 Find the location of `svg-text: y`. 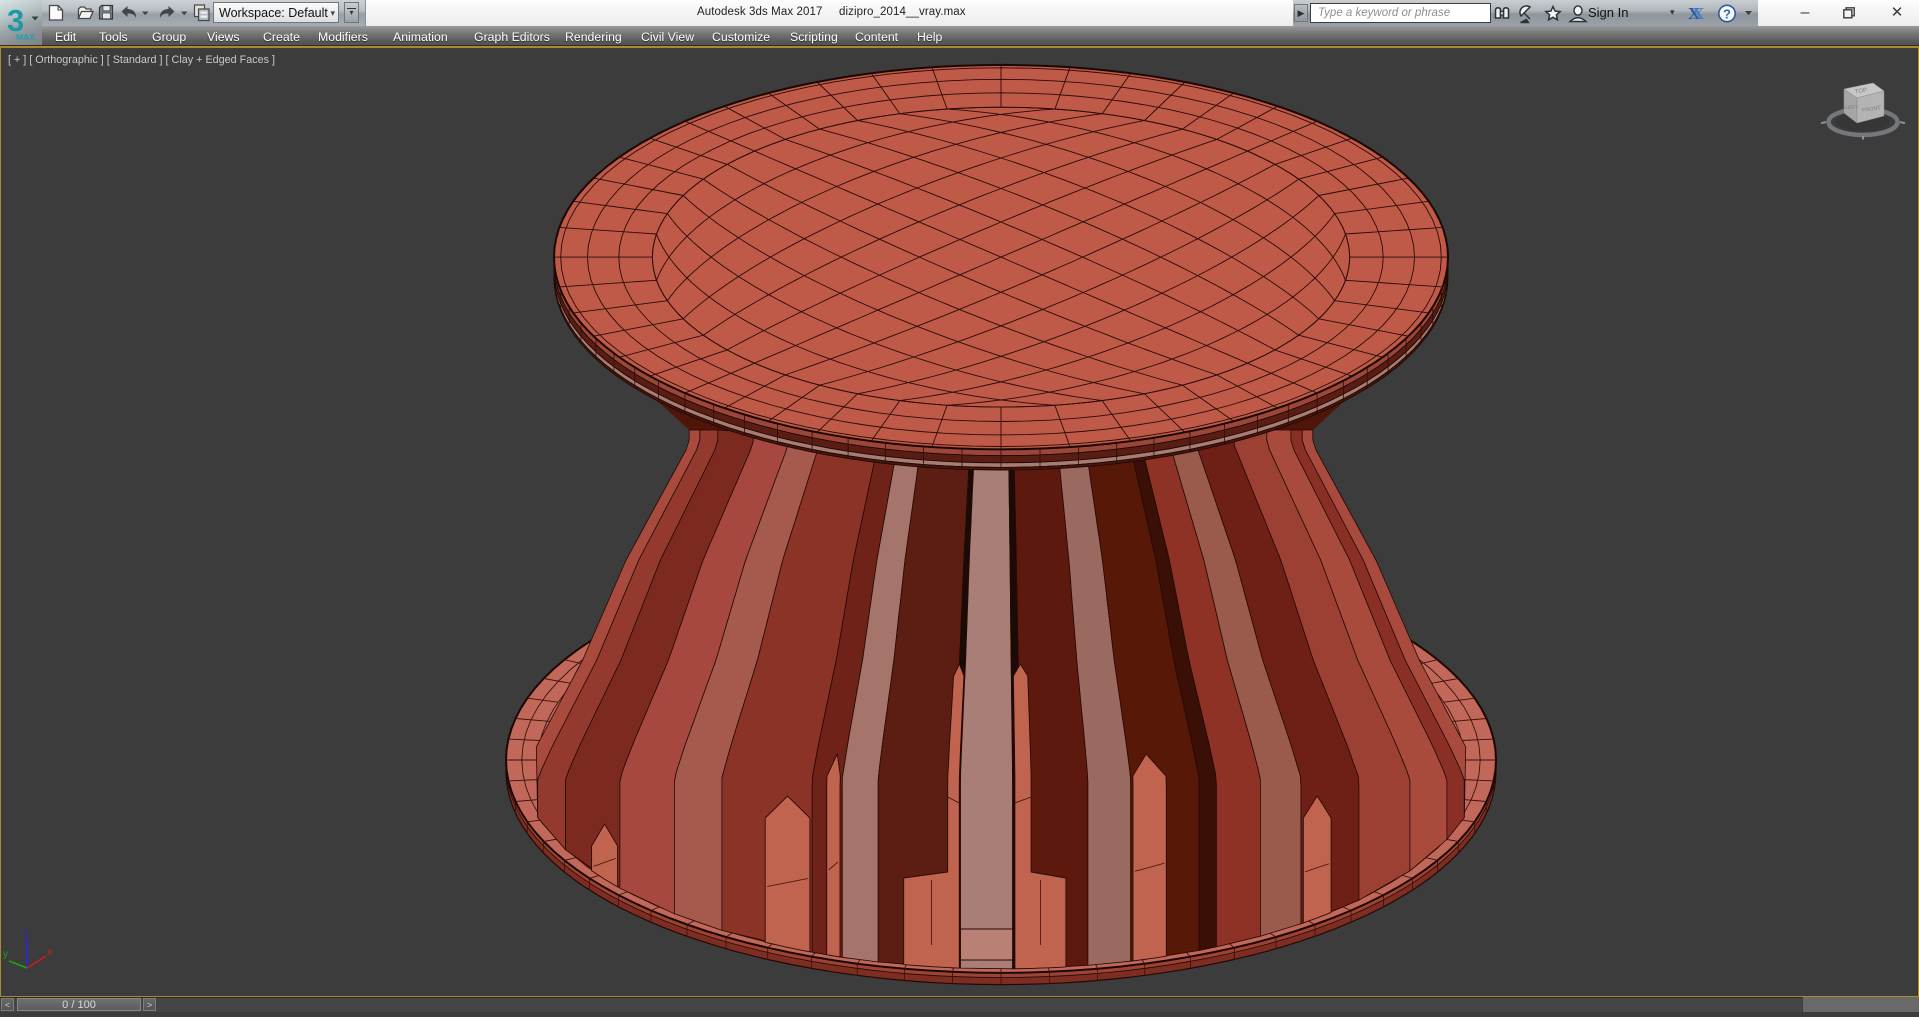

svg-text: y is located at coordinates (5, 954).